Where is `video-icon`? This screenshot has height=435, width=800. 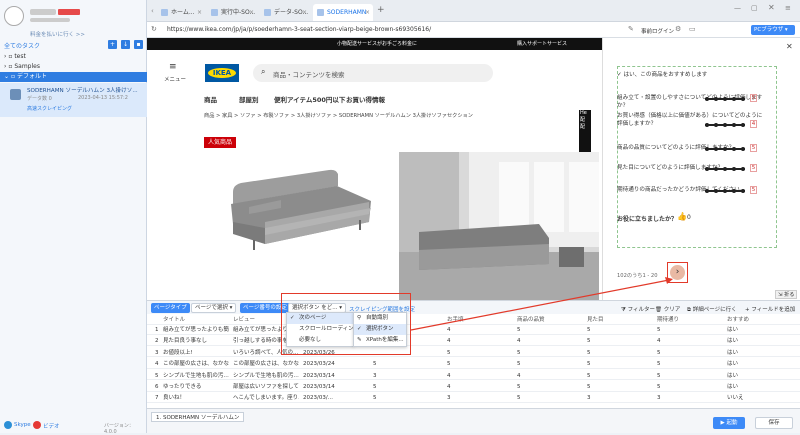 video-icon is located at coordinates (37, 425).